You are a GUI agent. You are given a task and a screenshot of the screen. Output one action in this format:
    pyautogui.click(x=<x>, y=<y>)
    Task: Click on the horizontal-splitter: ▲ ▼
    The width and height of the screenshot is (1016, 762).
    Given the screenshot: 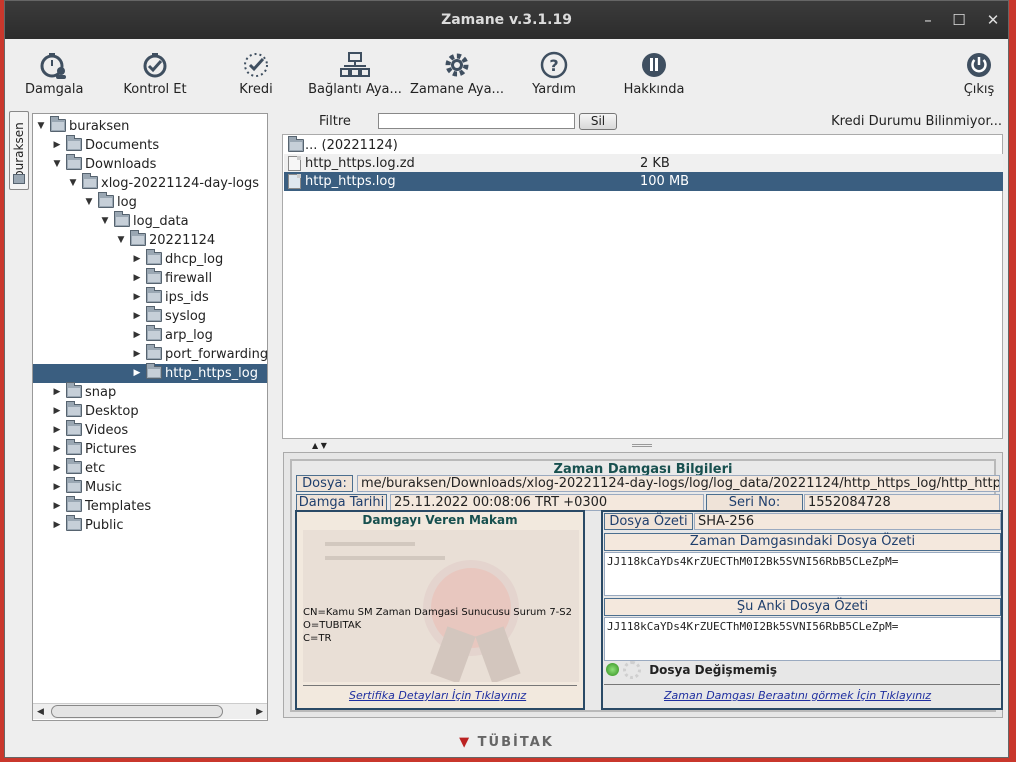 What is the action you would take?
    pyautogui.click(x=642, y=445)
    